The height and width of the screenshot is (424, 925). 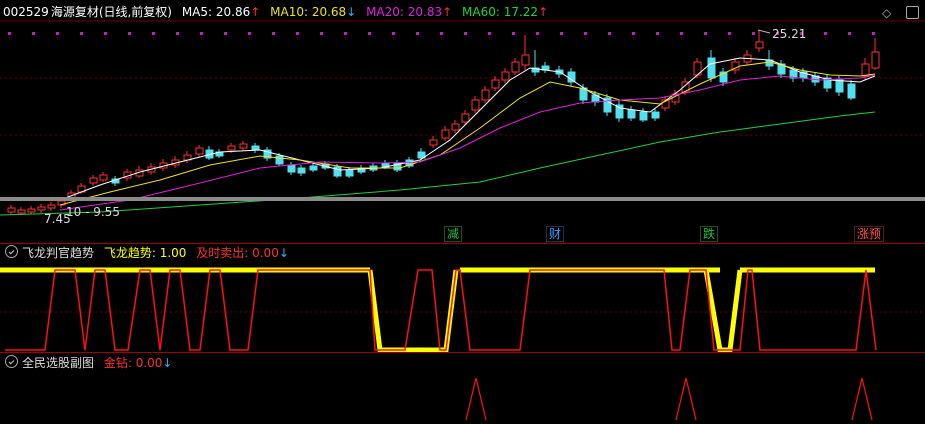 What do you see at coordinates (462, 199) in the screenshot?
I see `chart-scrollbar` at bounding box center [462, 199].